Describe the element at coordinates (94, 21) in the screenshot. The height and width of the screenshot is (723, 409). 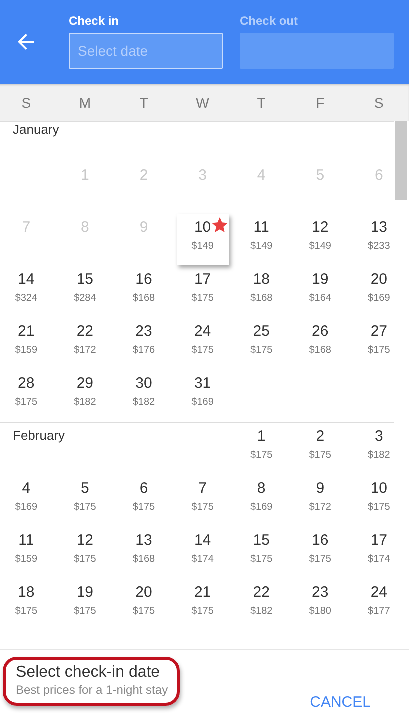
I see `check-in-label: Check in` at that location.